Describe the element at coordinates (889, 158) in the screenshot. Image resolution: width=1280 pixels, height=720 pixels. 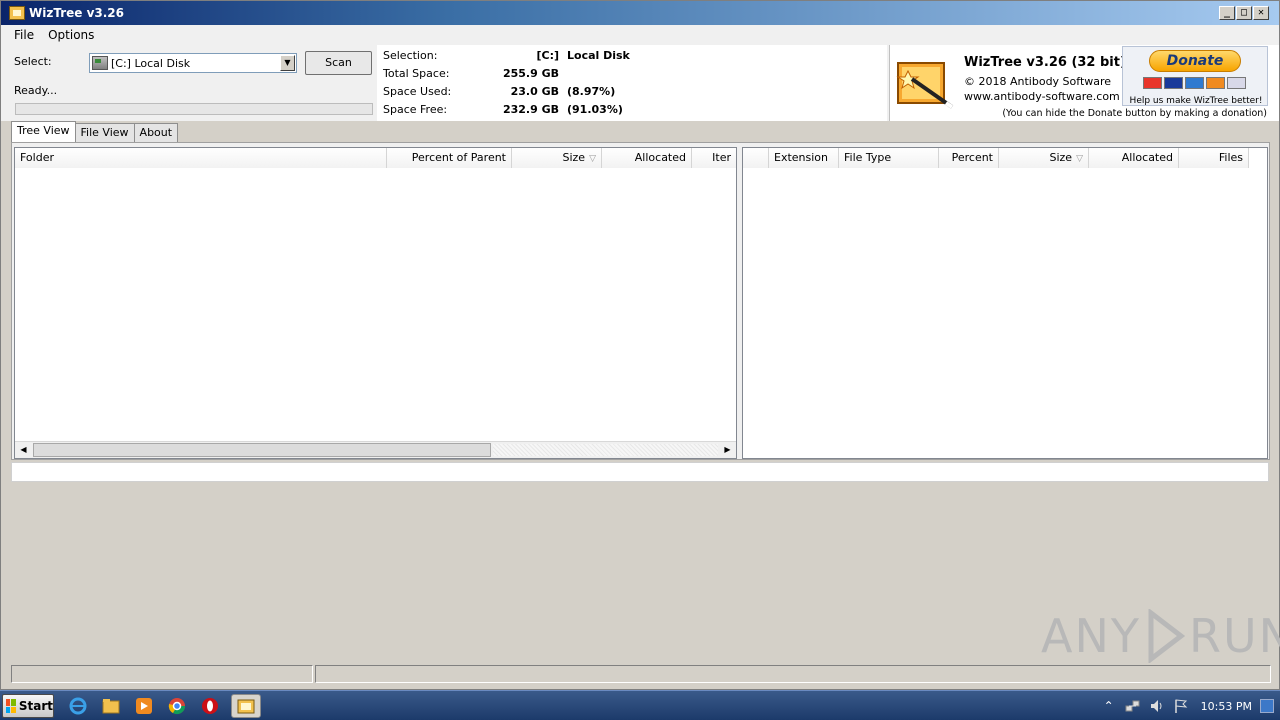
I see `column-file-type: File Type` at that location.